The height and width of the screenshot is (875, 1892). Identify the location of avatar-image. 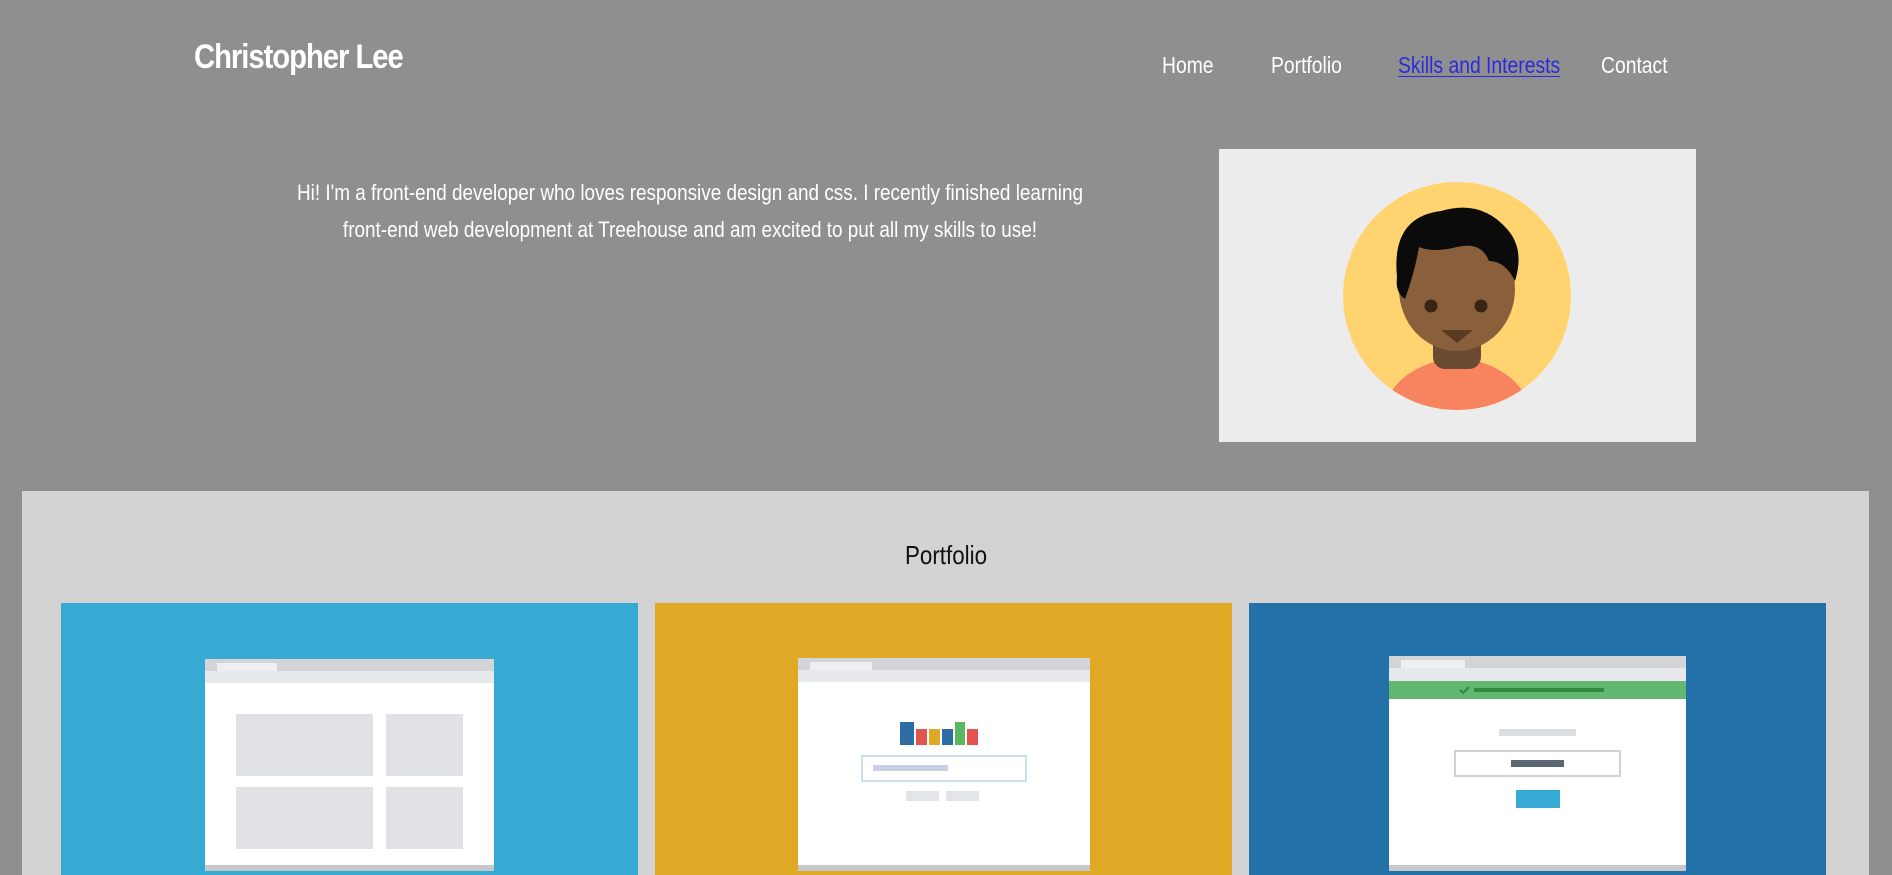
(1457, 295).